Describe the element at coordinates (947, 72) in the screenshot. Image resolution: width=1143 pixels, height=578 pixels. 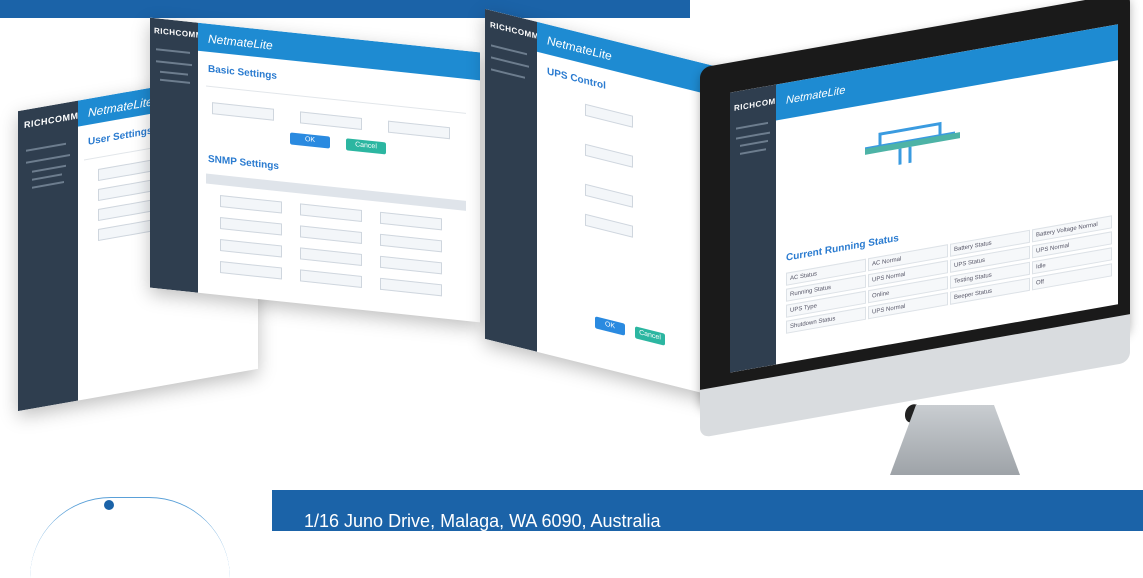
I see `header: NetmateLite` at that location.